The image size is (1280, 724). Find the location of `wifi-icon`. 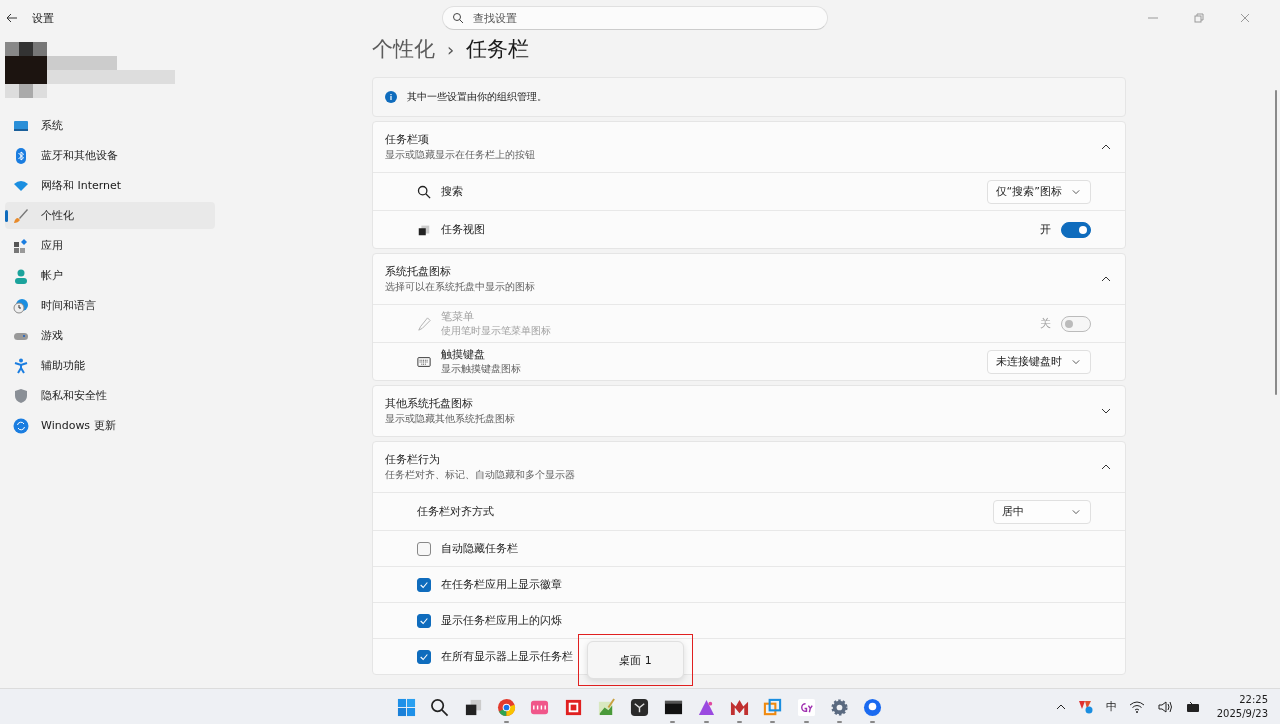

wifi-icon is located at coordinates (1136, 706).